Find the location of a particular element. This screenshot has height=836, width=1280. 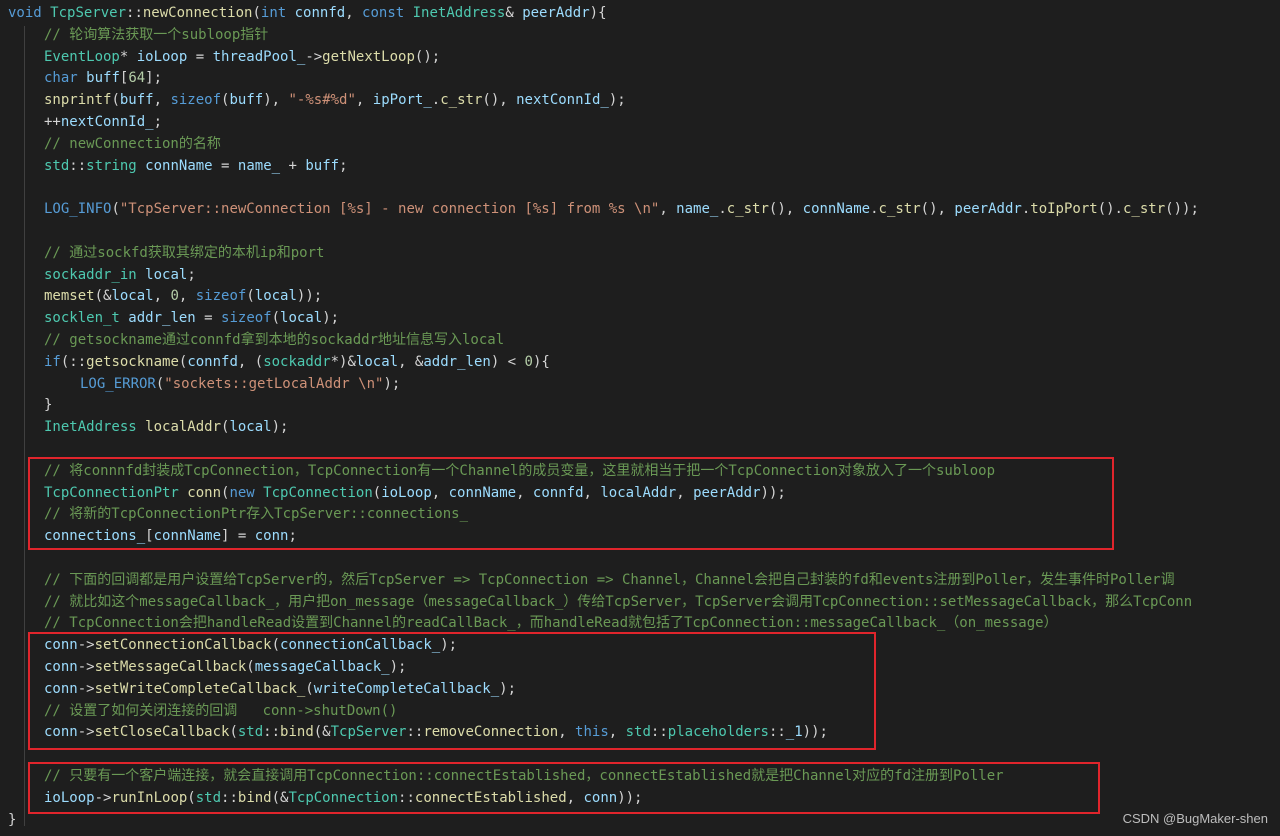

code-token: TcpConnectionPtr is located at coordinates (116, 492).